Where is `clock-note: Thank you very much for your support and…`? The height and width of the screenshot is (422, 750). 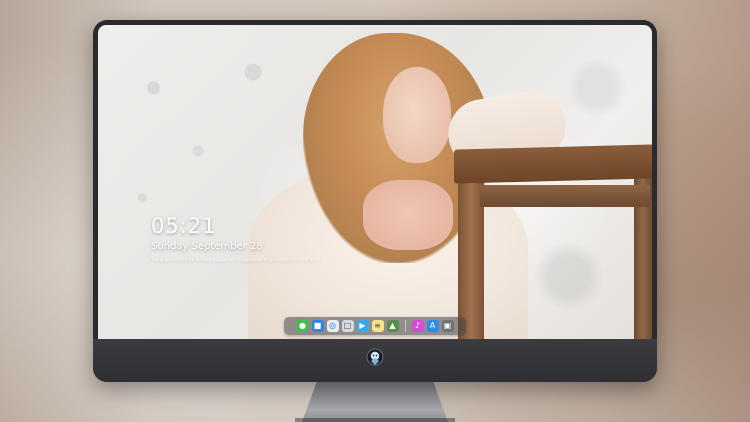
clock-note: Thank you very much for your support and… is located at coordinates (235, 259).